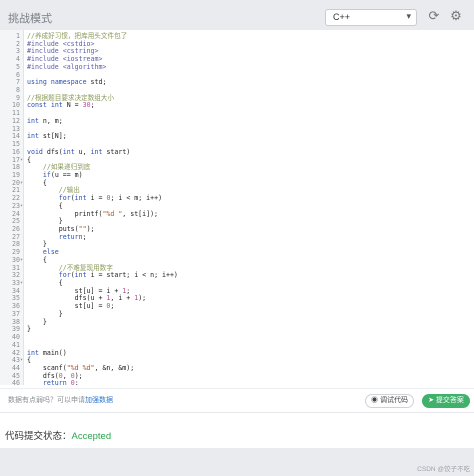 This screenshot has height=476, width=474. I want to click on code-line: 28 }, so click(237, 245).